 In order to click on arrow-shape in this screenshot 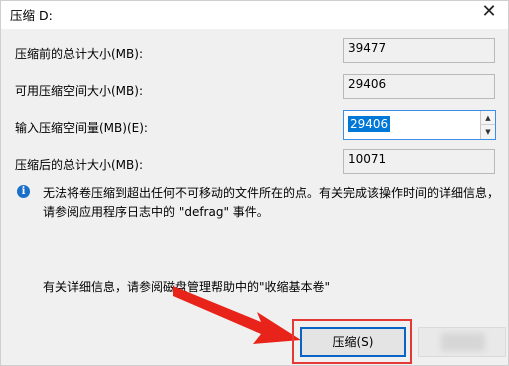, I will do `click(237, 315)`.